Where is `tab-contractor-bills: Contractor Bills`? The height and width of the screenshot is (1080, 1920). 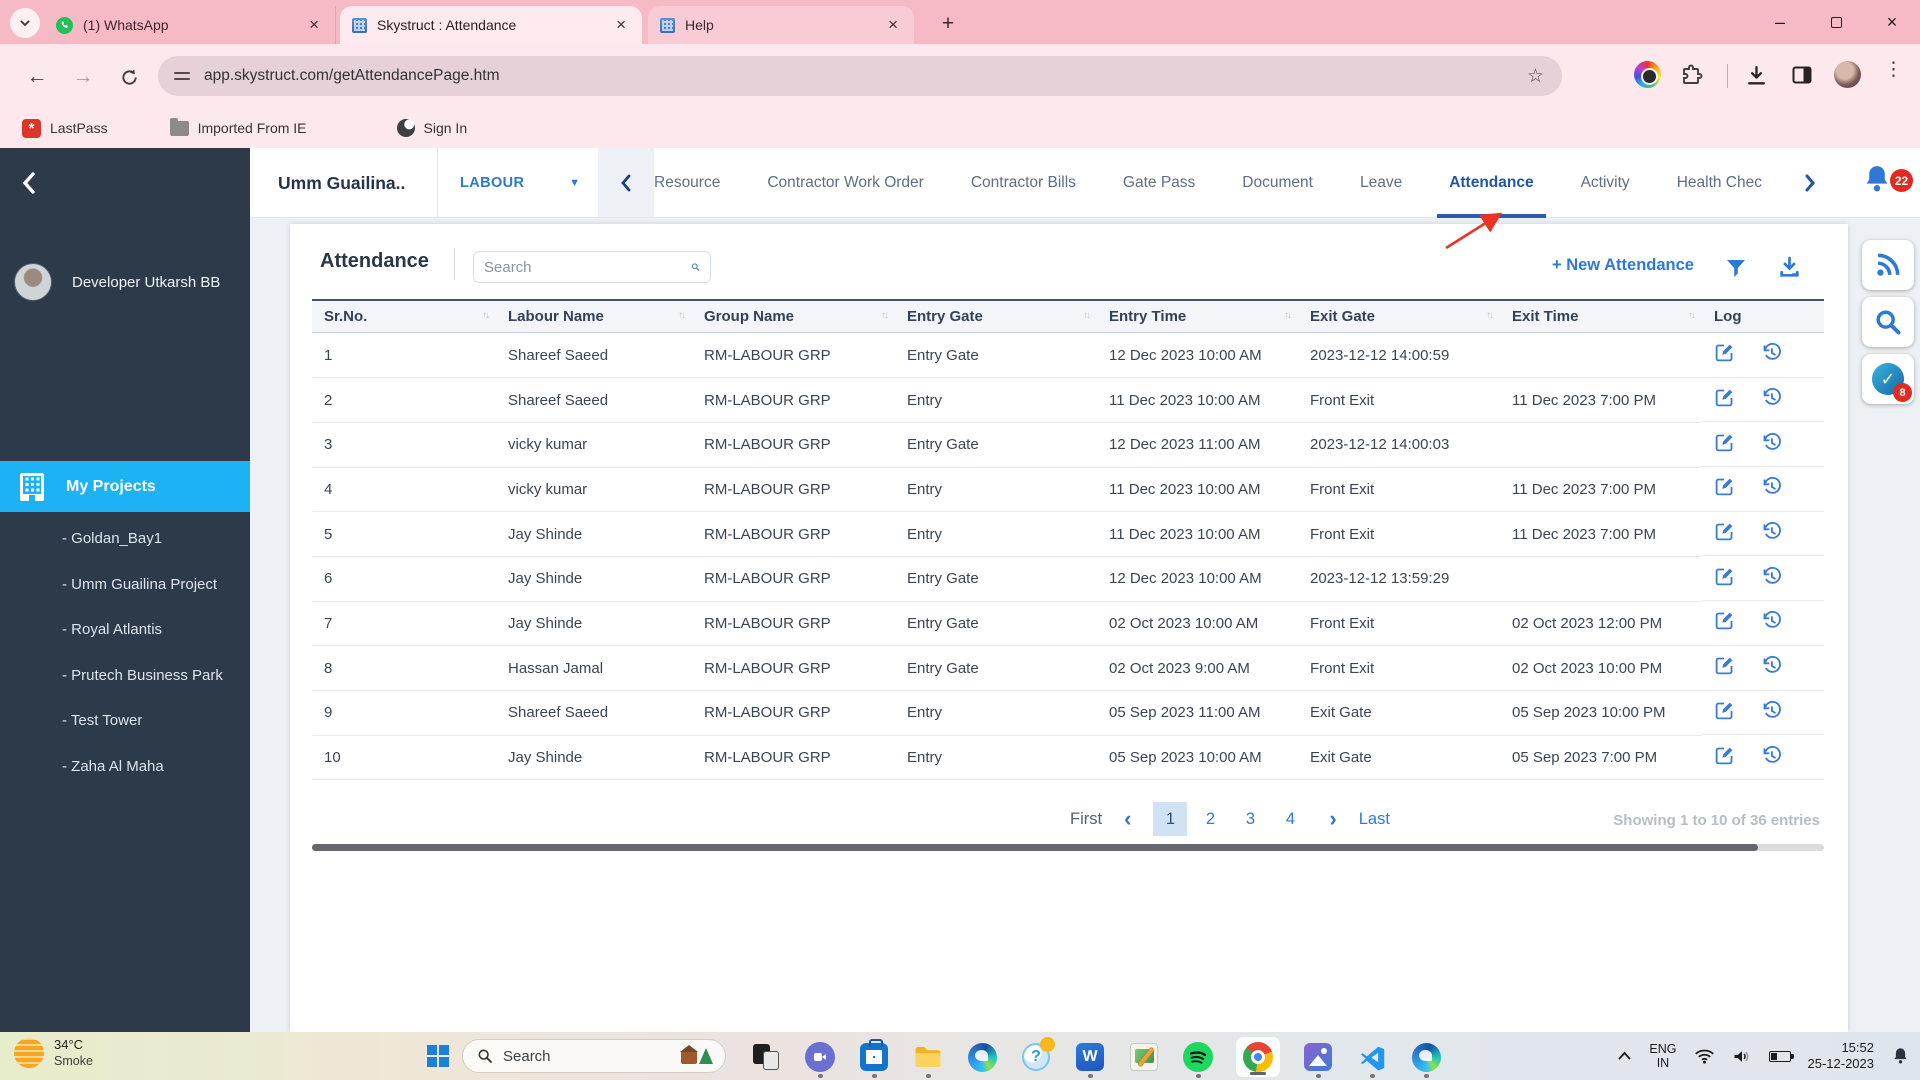 tab-contractor-bills: Contractor Bills is located at coordinates (1023, 183).